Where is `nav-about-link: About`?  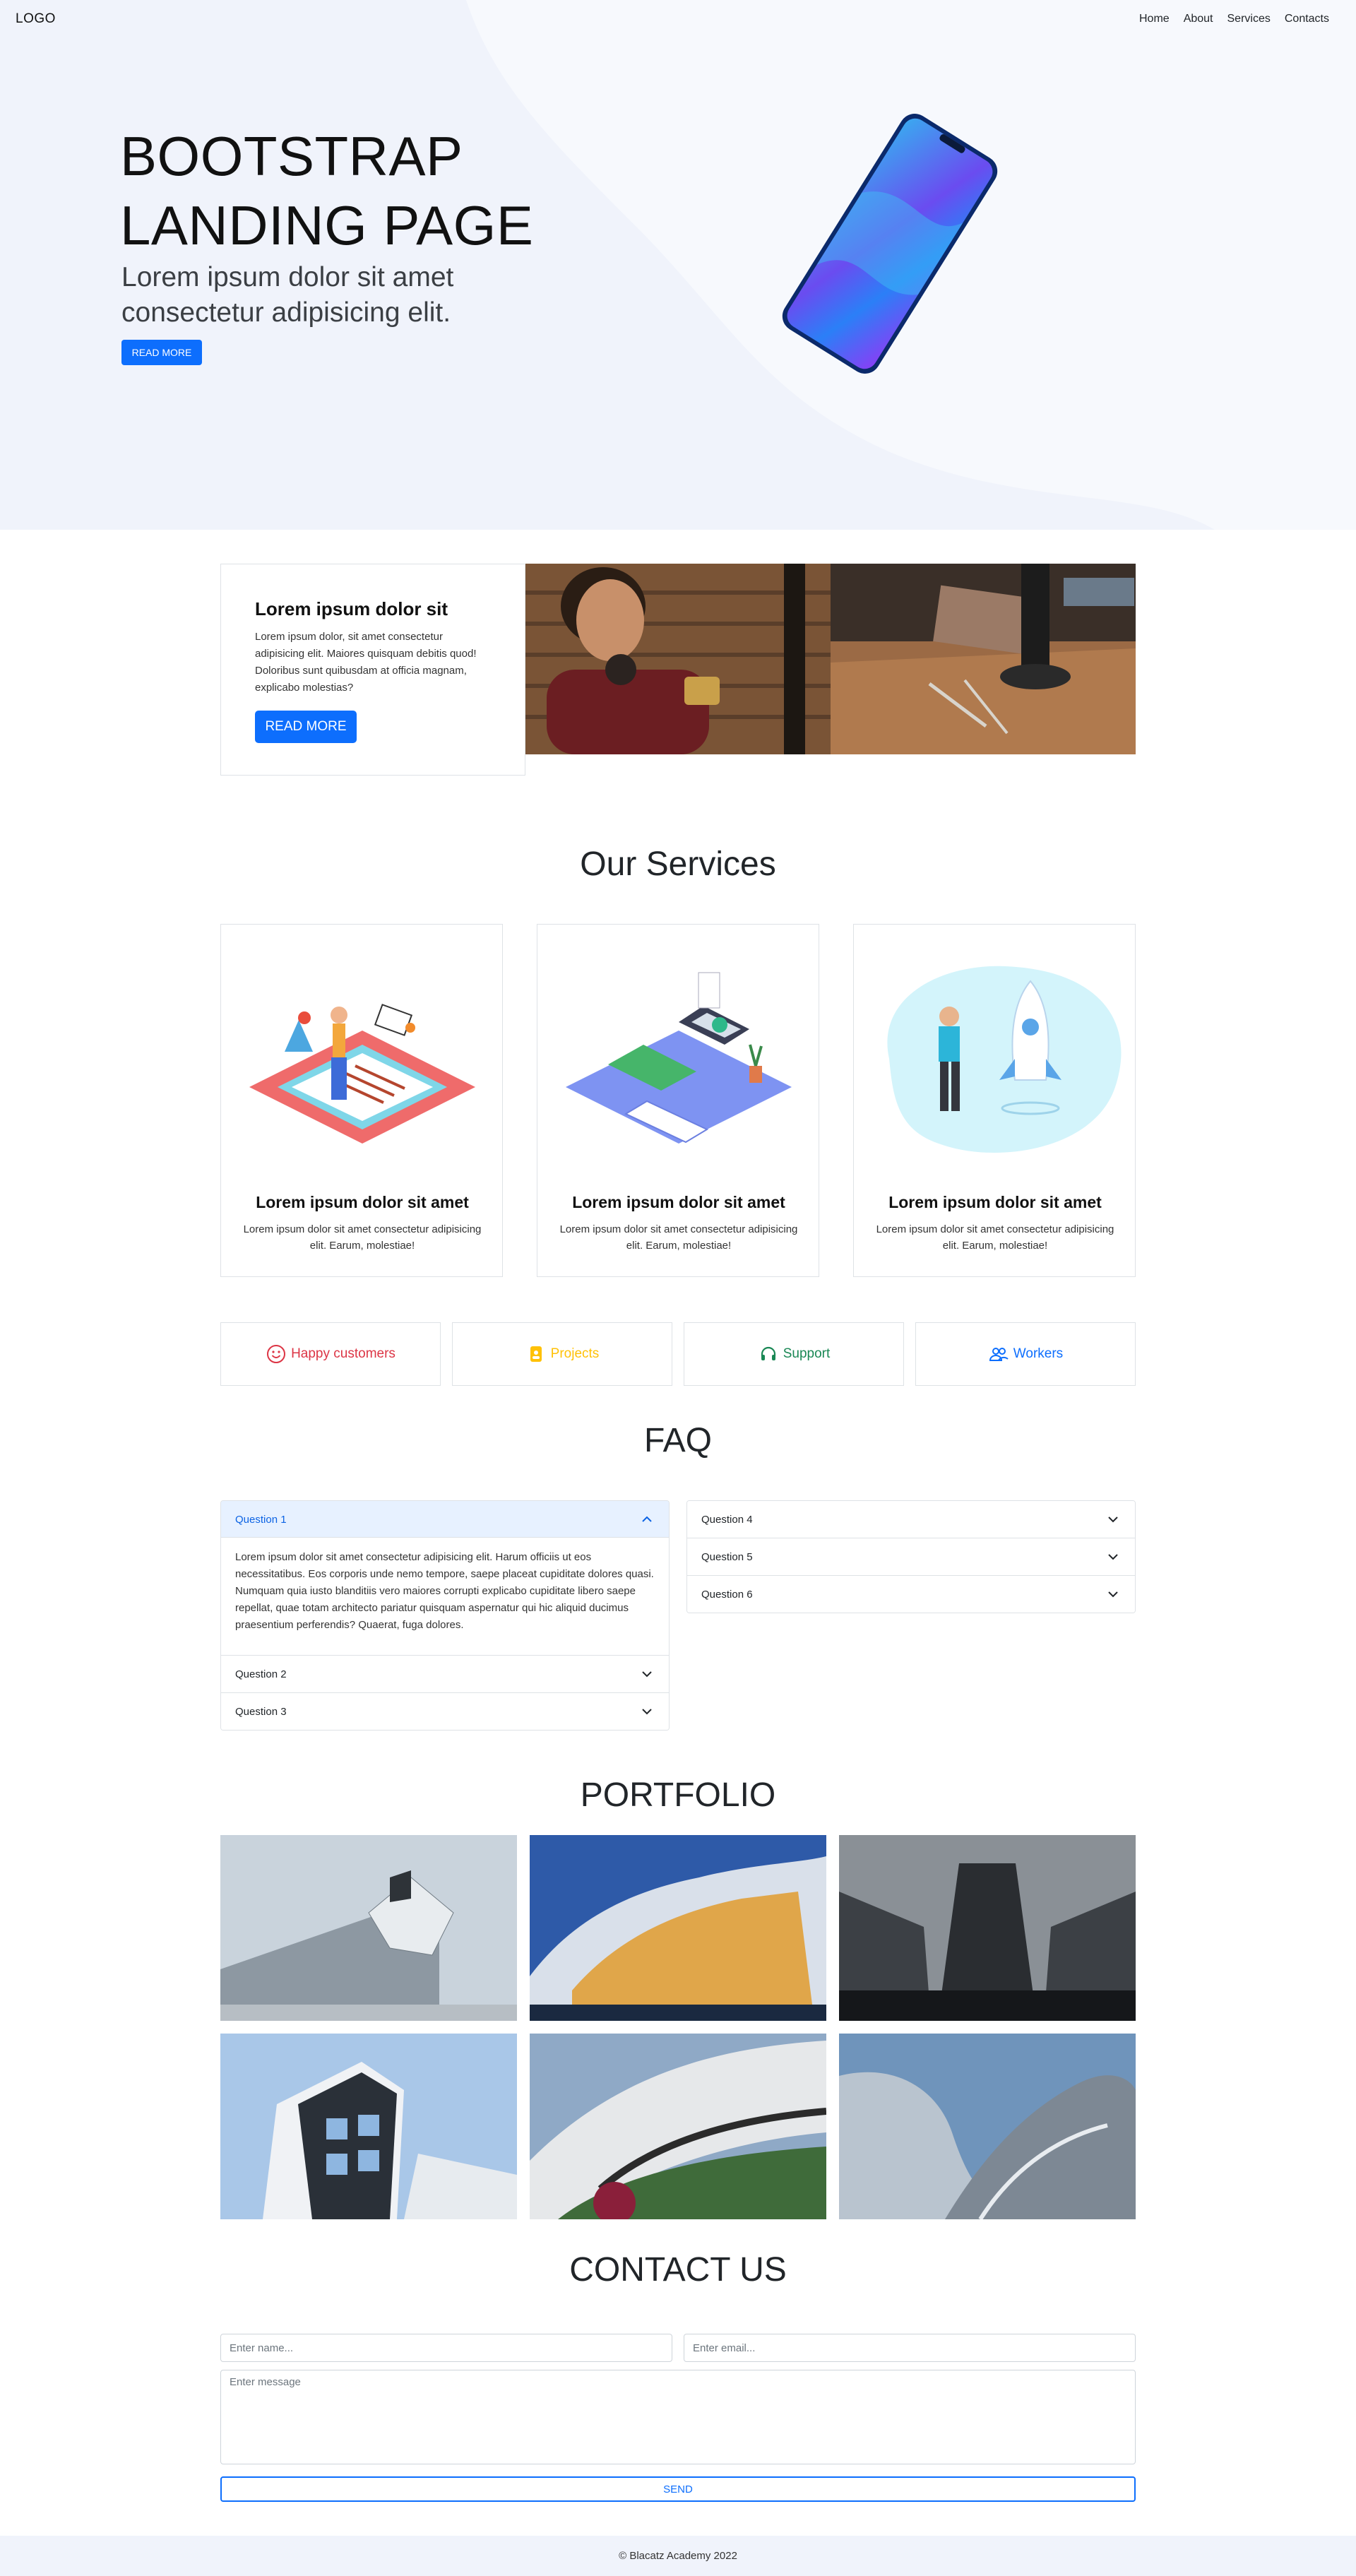
nav-about-link: About is located at coordinates (1198, 19).